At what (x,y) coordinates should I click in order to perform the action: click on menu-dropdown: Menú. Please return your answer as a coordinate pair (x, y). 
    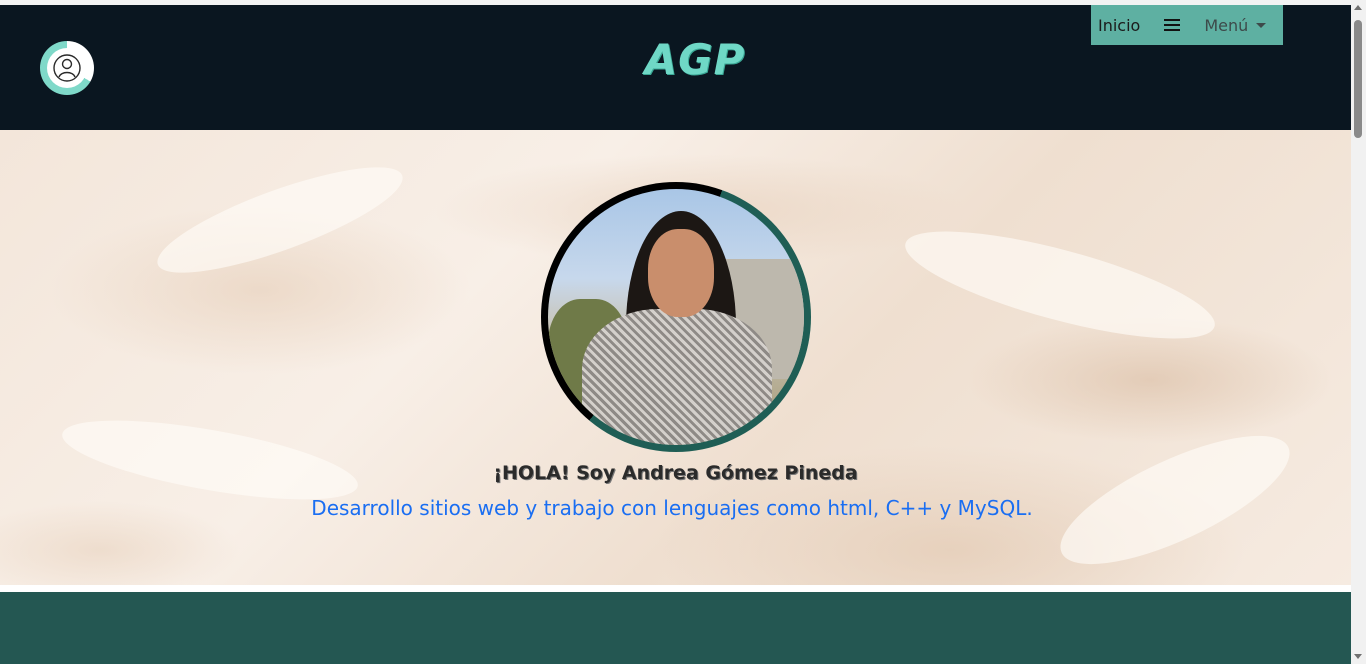
    Looking at the image, I should click on (1235, 25).